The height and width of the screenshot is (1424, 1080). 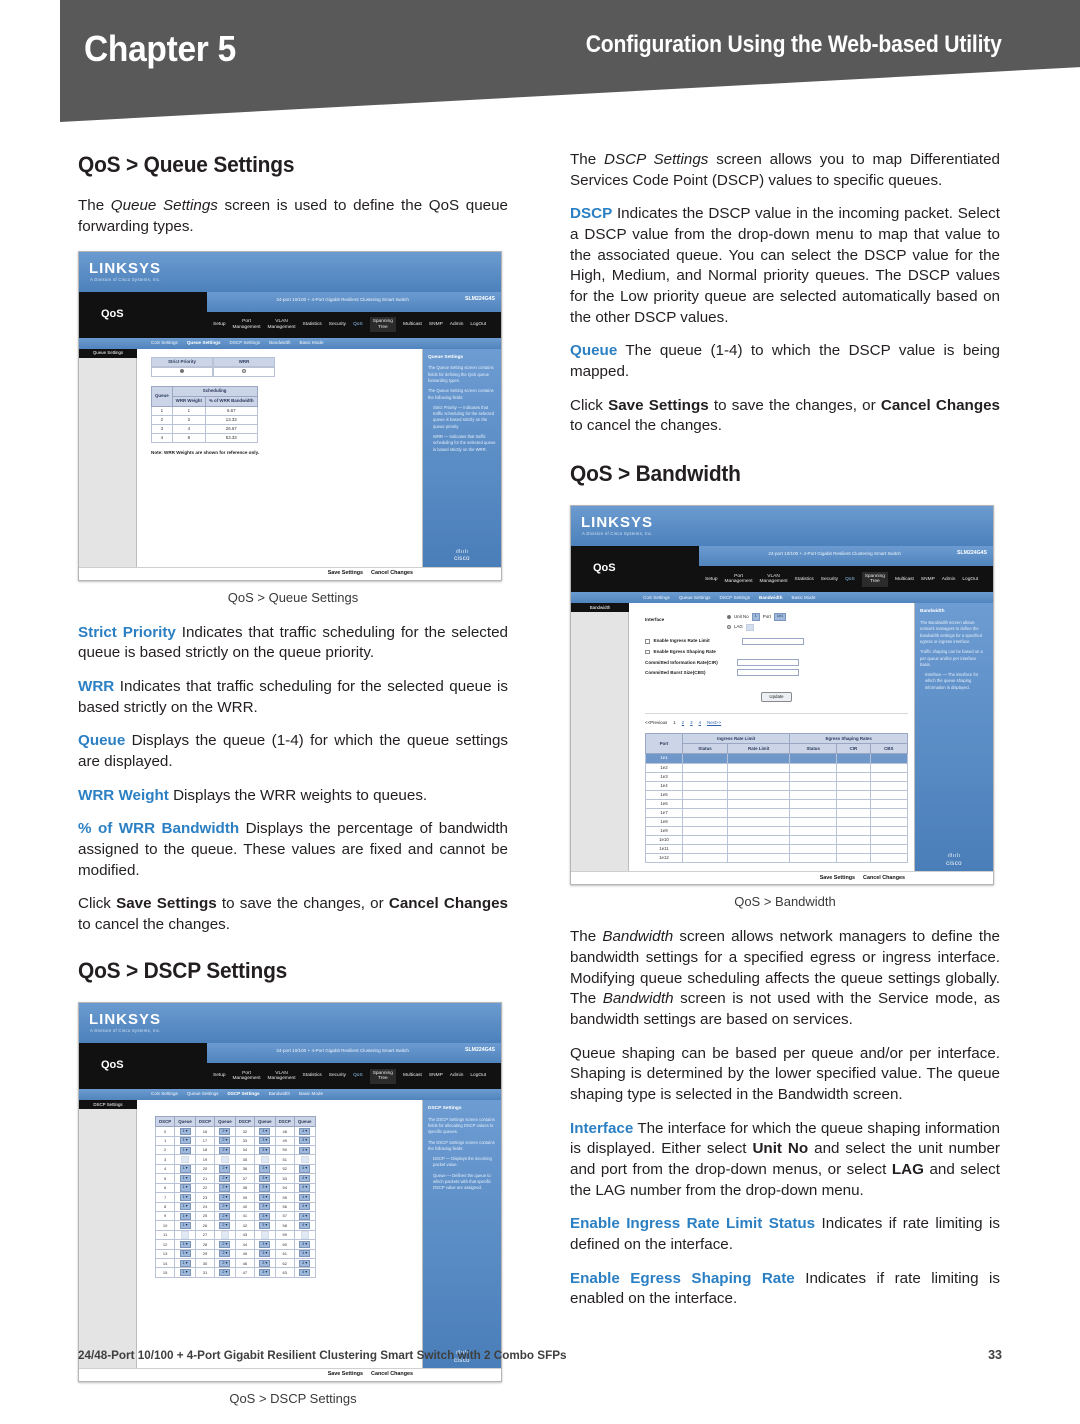 What do you see at coordinates (600, 608) in the screenshot?
I see `left-pane-tab: Bandwidth` at bounding box center [600, 608].